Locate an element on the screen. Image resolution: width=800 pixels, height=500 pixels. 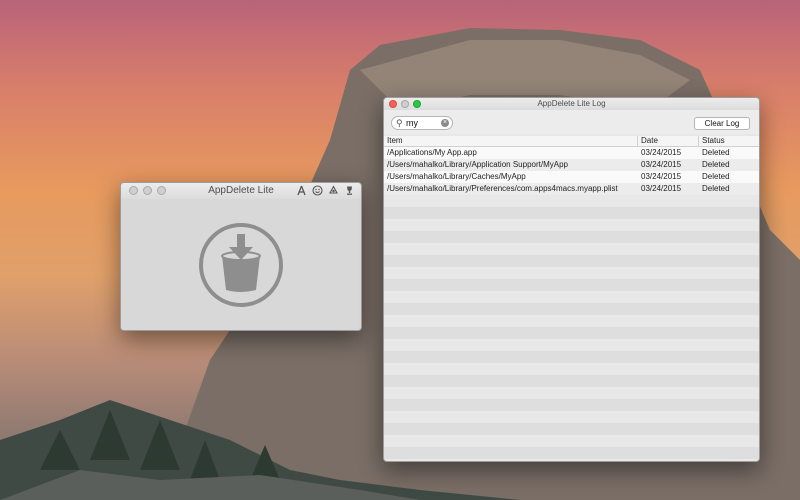
column-header-date: Date is located at coordinates (649, 141).